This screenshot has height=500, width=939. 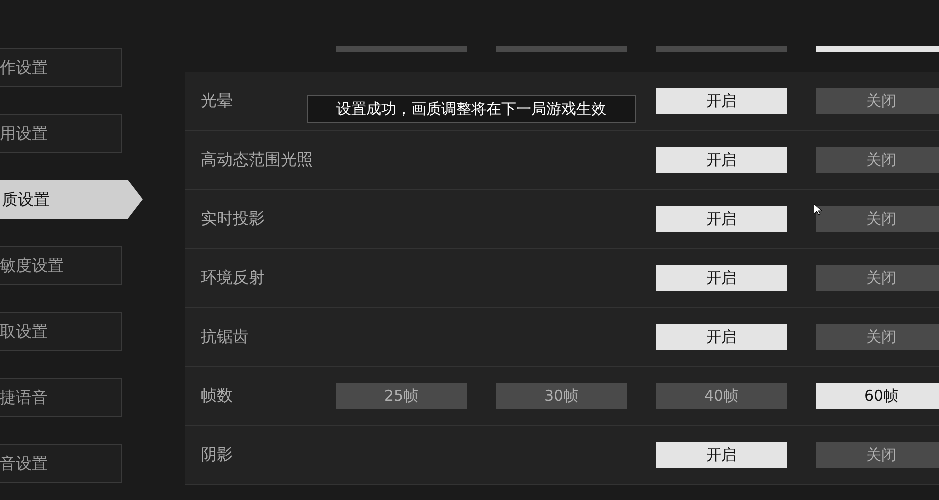 What do you see at coordinates (217, 396) in the screenshot?
I see `setting-label: 帧数` at bounding box center [217, 396].